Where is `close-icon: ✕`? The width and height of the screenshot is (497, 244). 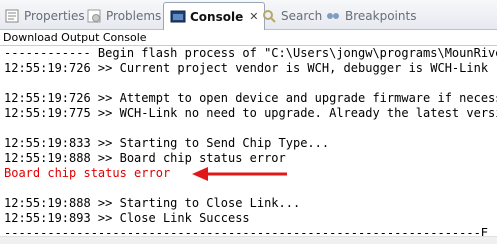
close-icon: ✕ is located at coordinates (253, 16).